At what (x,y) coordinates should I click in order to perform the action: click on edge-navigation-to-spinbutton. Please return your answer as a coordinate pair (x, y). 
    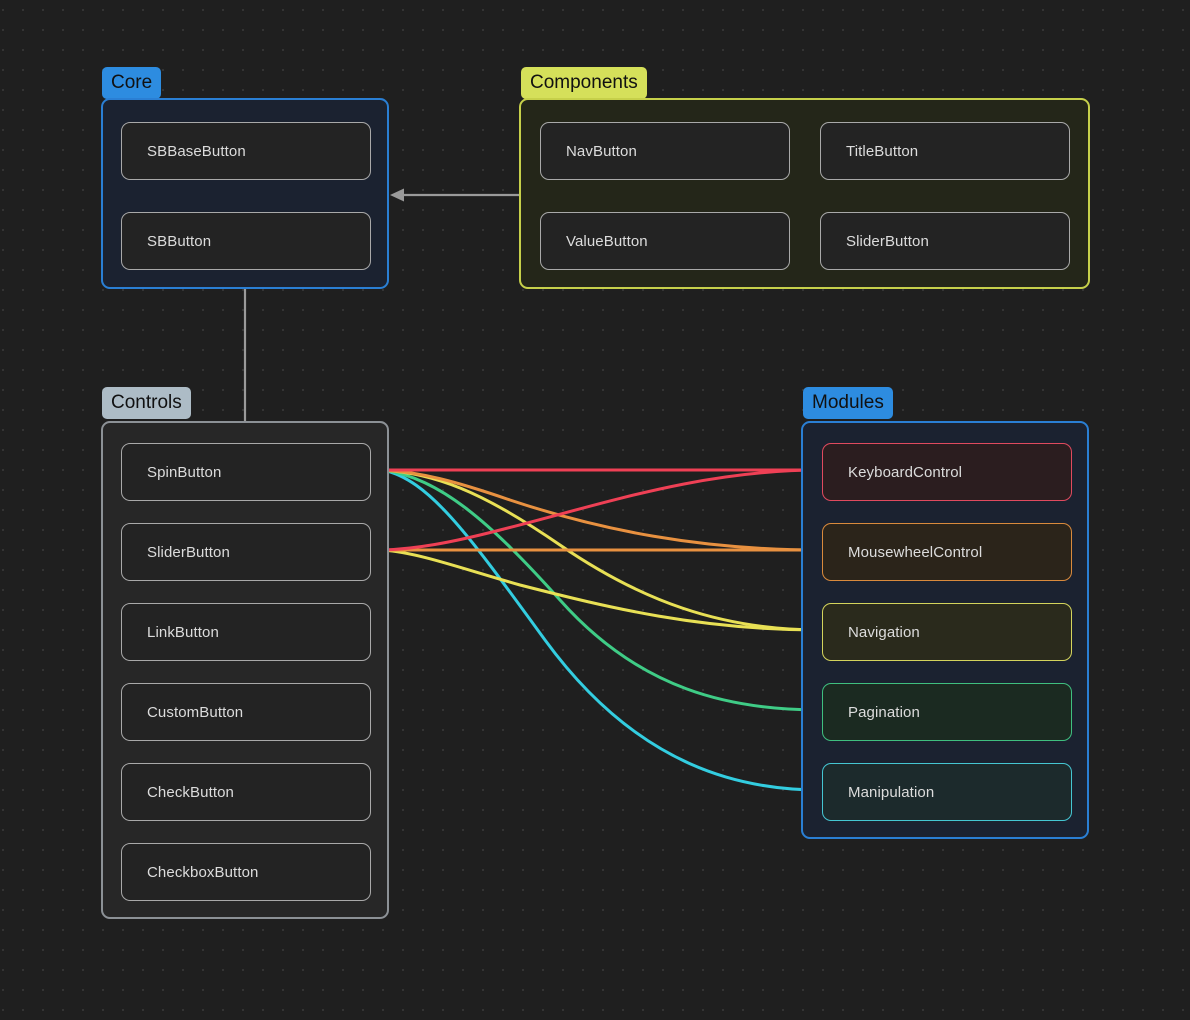
    Looking at the image, I should click on (601, 550).